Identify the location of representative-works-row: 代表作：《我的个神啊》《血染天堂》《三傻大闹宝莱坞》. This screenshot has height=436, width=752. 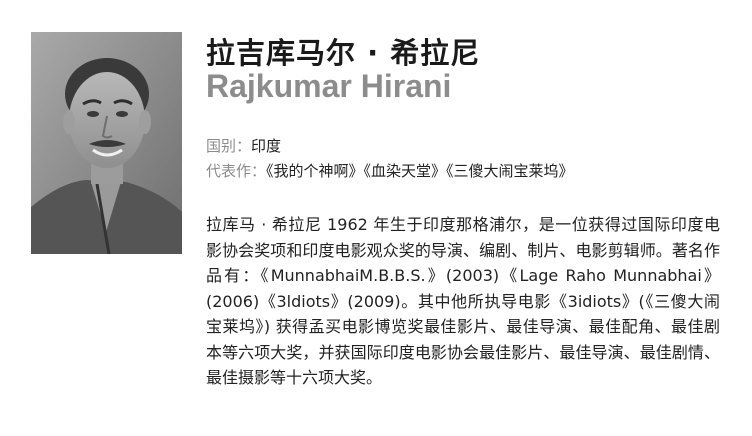
(390, 170).